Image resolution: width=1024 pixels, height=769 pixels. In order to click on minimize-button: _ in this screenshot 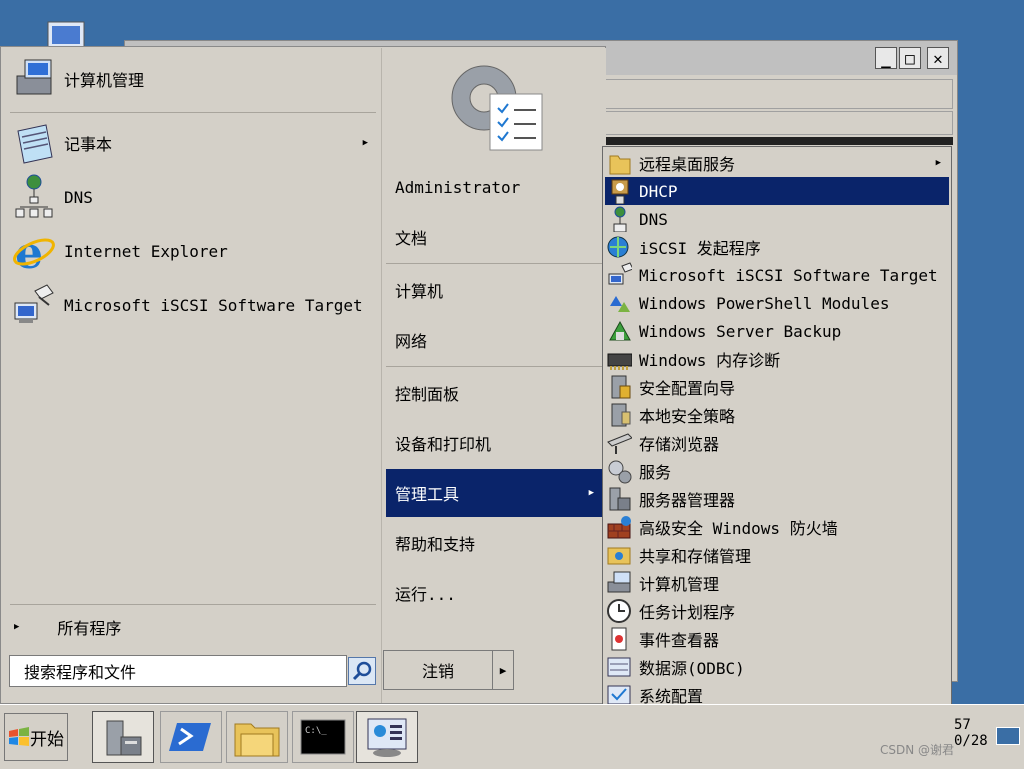, I will do `click(886, 58)`.